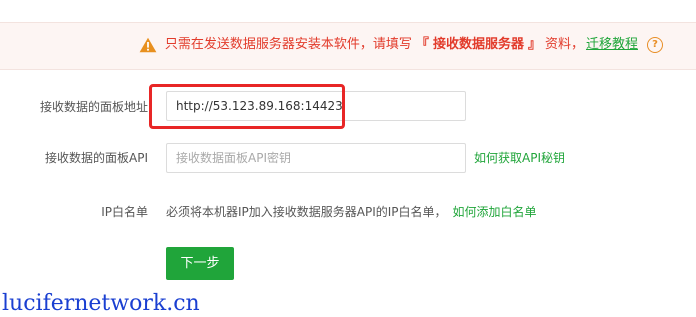  What do you see at coordinates (478, 44) in the screenshot?
I see `notice-highlight-text: 接收数据服务器` at bounding box center [478, 44].